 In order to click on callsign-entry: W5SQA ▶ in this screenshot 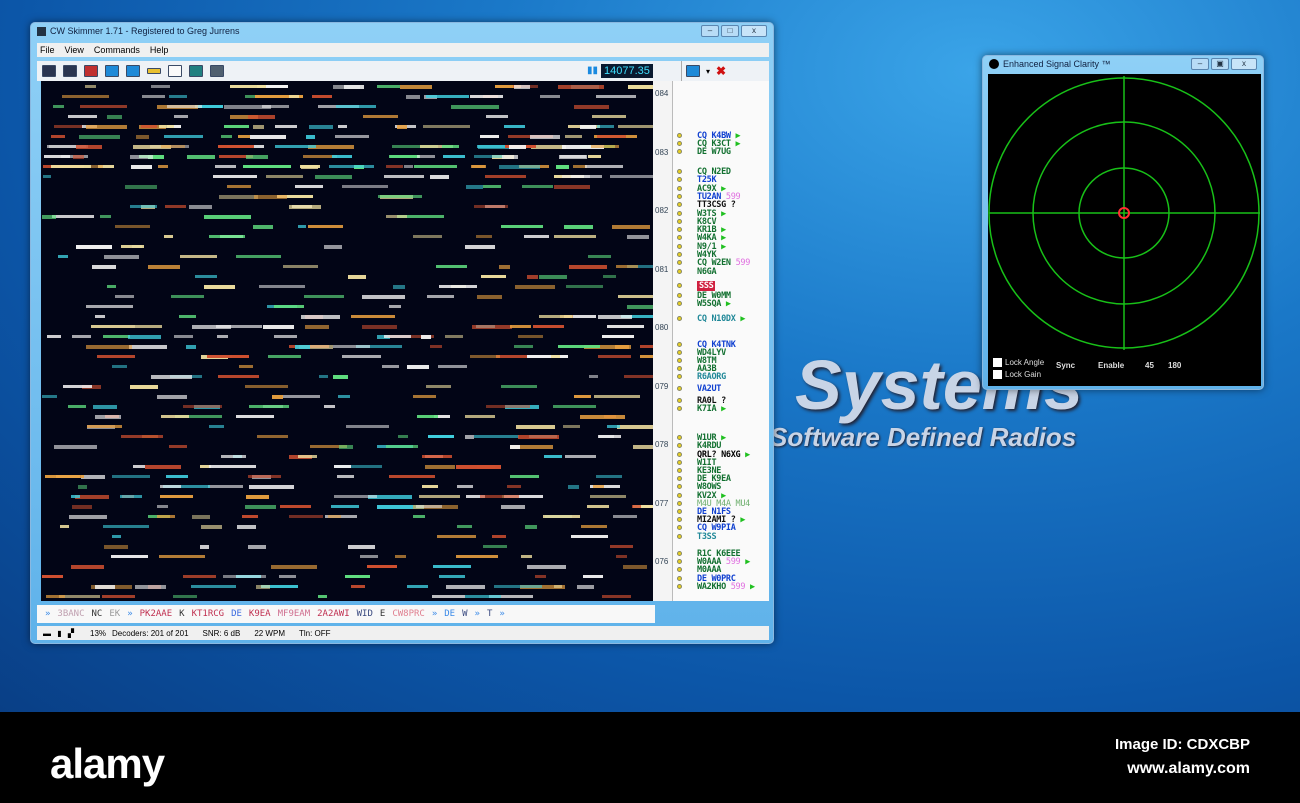, I will do `click(714, 304)`.